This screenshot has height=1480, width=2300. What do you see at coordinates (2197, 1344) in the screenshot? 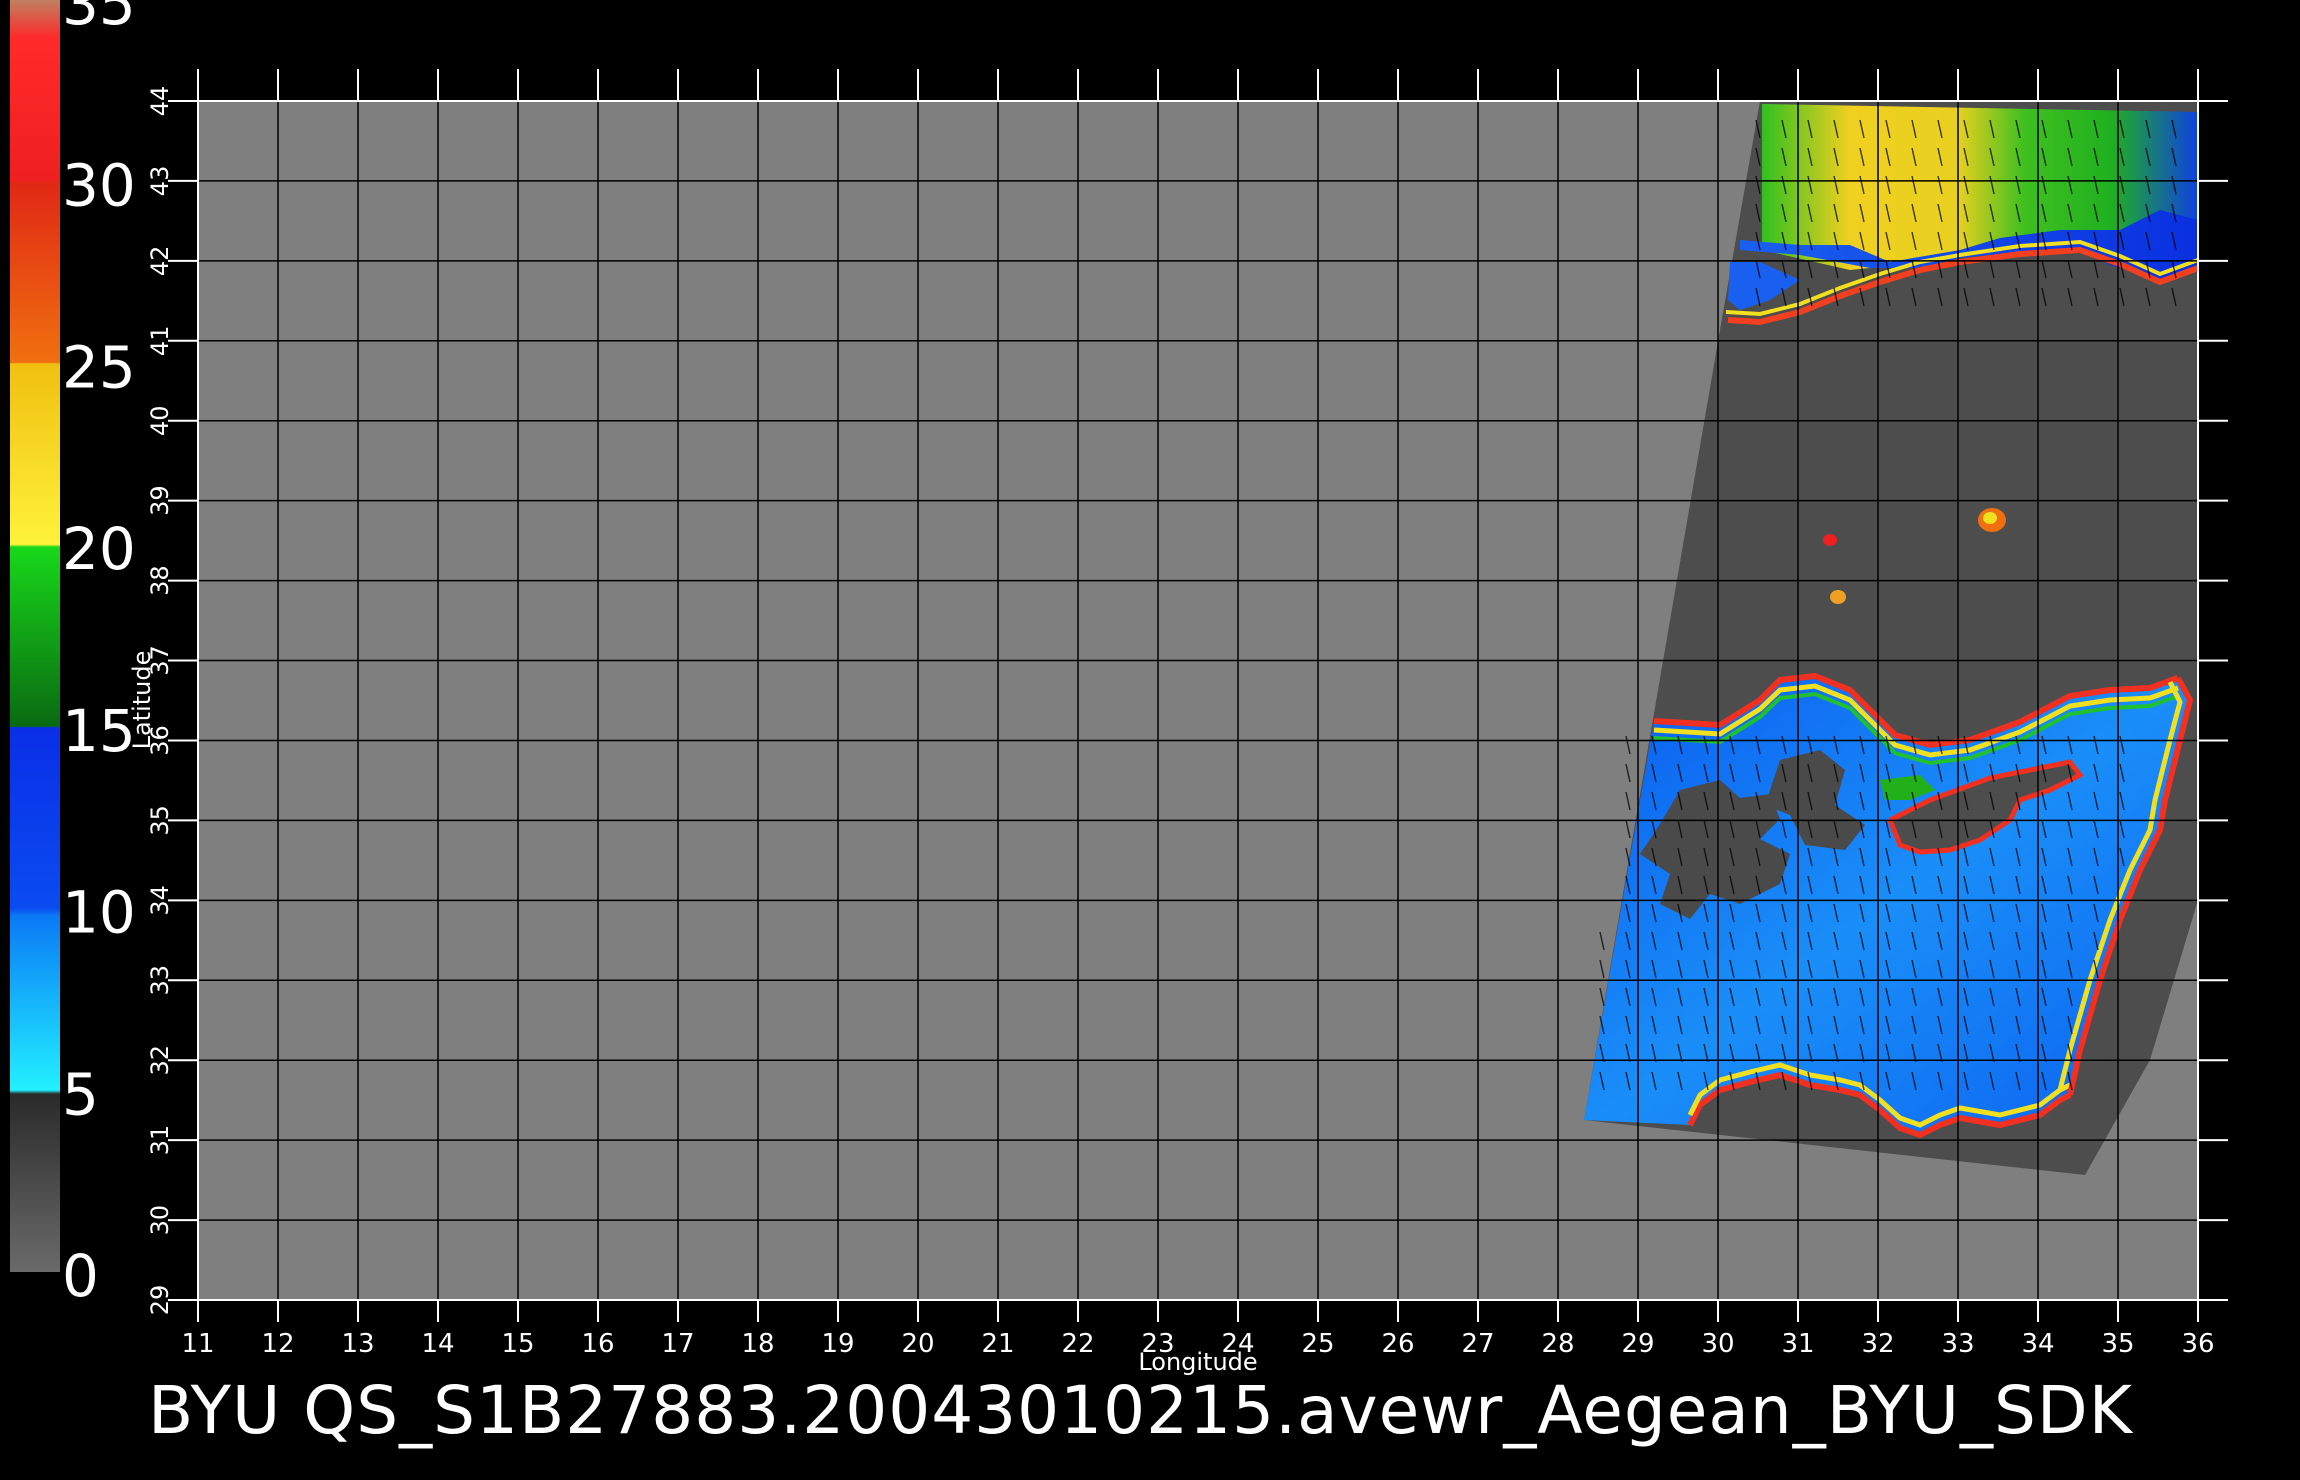
I see `lon-tick-label: 36` at bounding box center [2197, 1344].